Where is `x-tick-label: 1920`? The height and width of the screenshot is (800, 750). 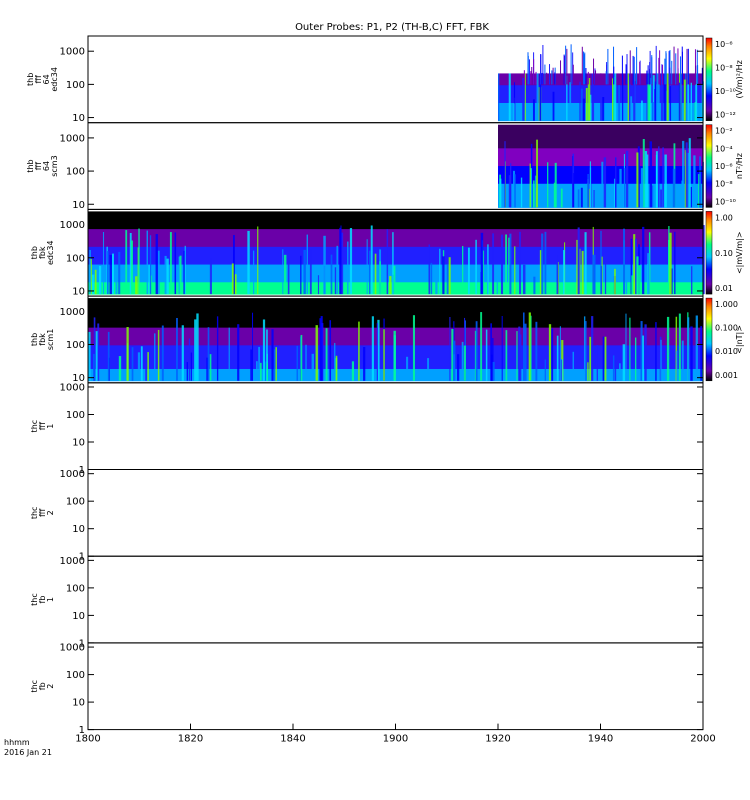 x-tick-label: 1920 is located at coordinates (497, 739).